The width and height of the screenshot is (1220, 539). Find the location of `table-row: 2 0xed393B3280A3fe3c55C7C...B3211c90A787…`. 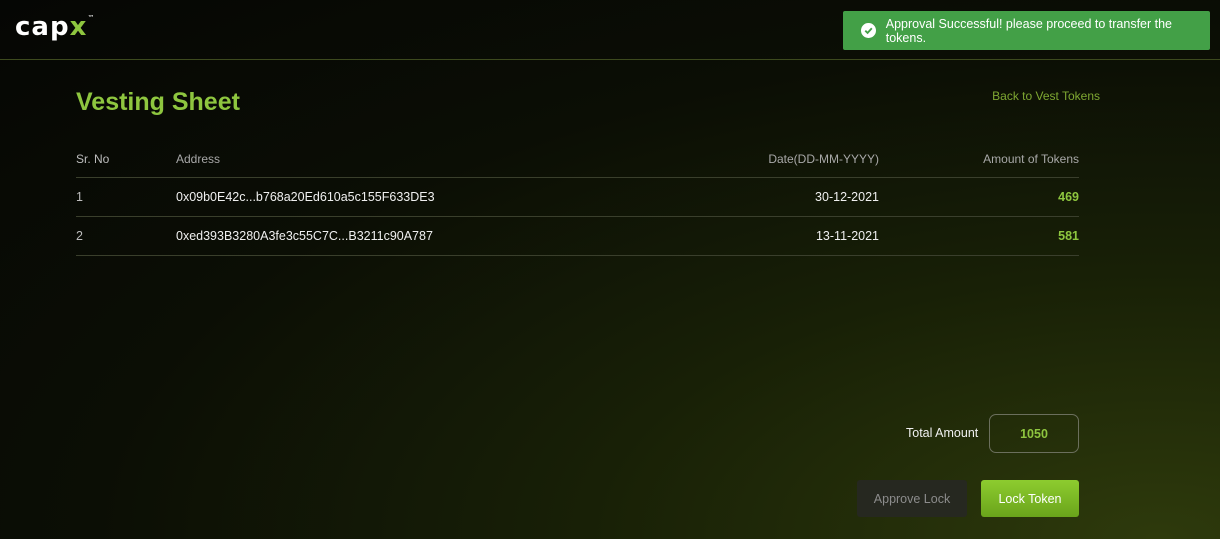

table-row: 2 0xed393B3280A3fe3c55C7C...B3211c90A787… is located at coordinates (577, 236).